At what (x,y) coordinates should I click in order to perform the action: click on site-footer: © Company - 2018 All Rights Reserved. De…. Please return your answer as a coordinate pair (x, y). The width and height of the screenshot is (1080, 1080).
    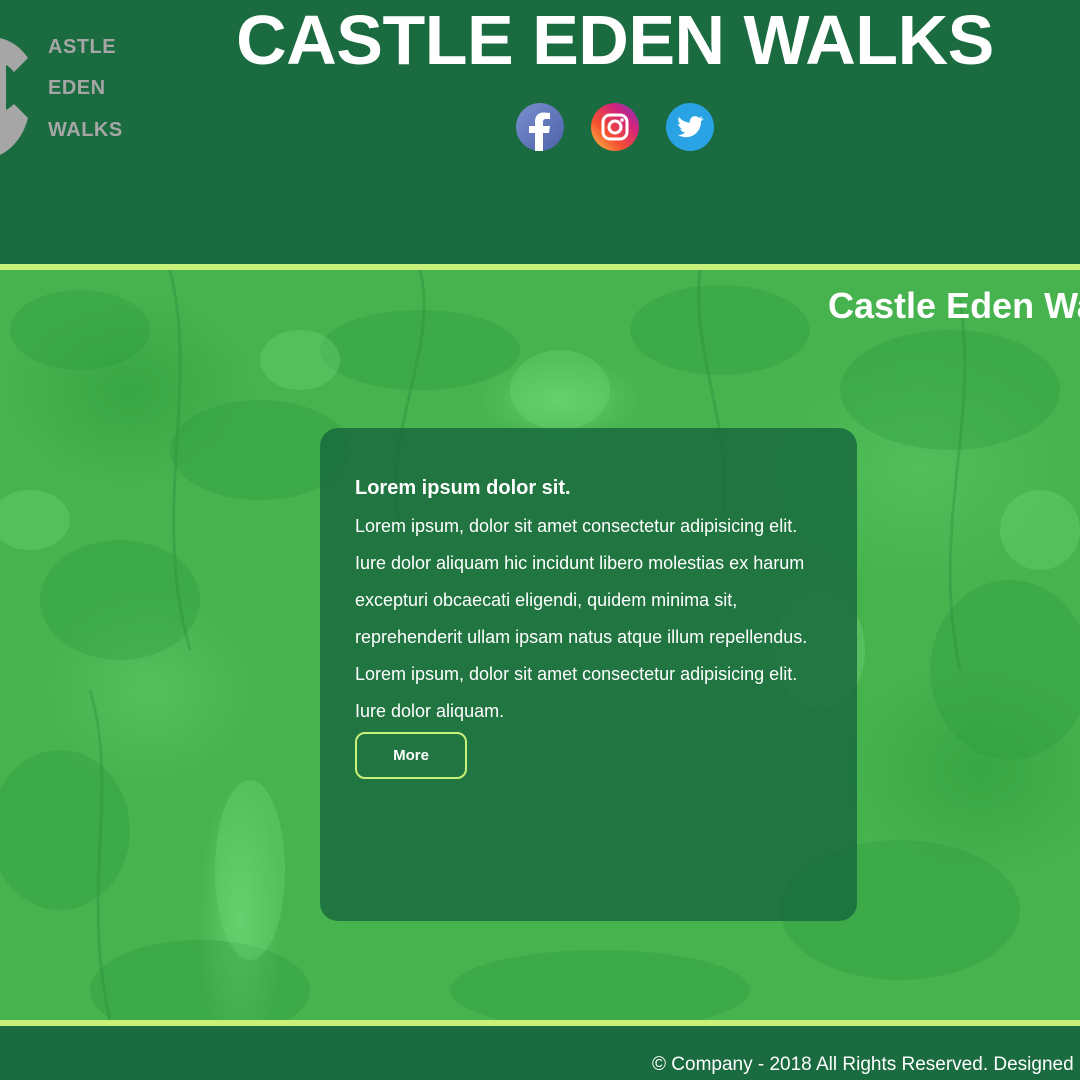
    Looking at the image, I should click on (540, 1053).